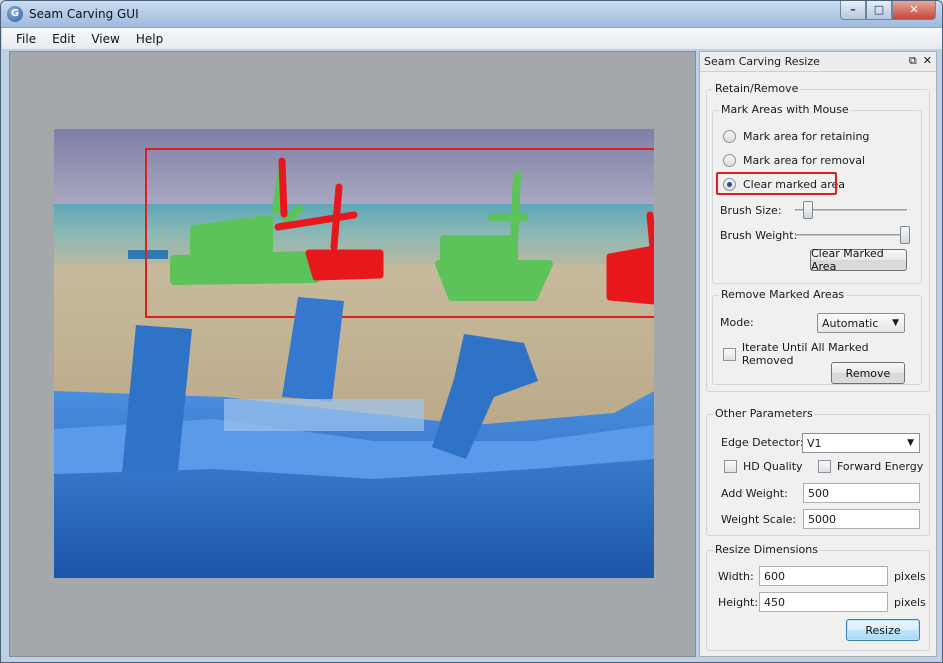 The height and width of the screenshot is (663, 943). I want to click on width-field: 600, so click(823, 576).